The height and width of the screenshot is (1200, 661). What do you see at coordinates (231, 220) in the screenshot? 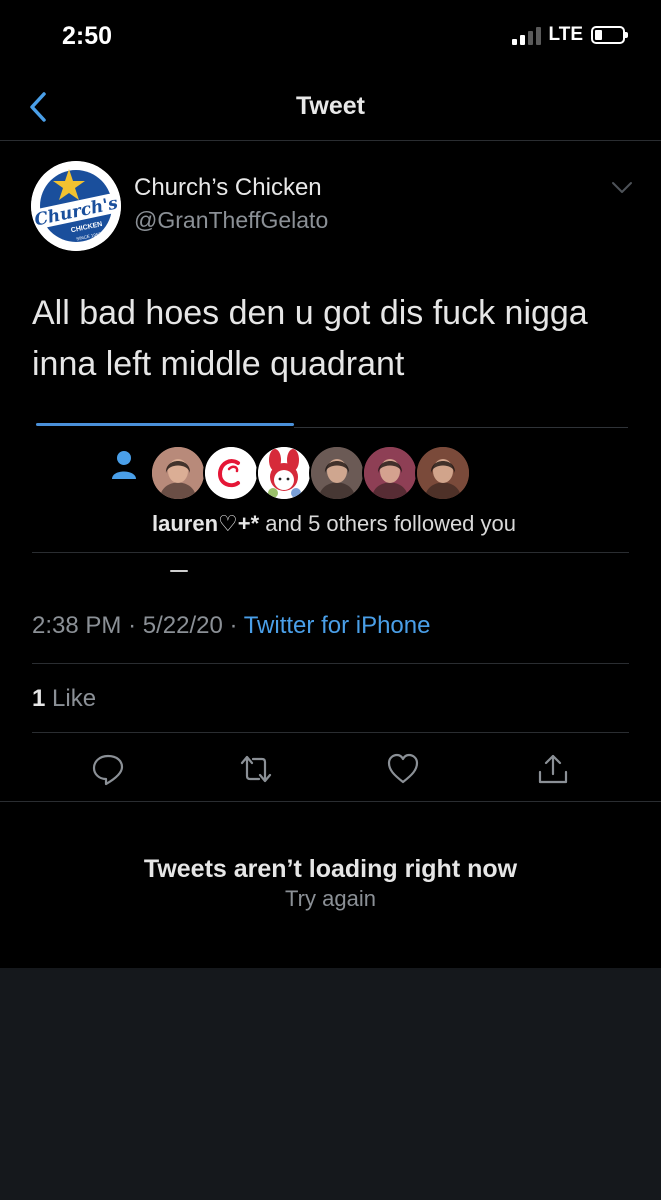
I see `author-handle: @GranTheffGelato` at bounding box center [231, 220].